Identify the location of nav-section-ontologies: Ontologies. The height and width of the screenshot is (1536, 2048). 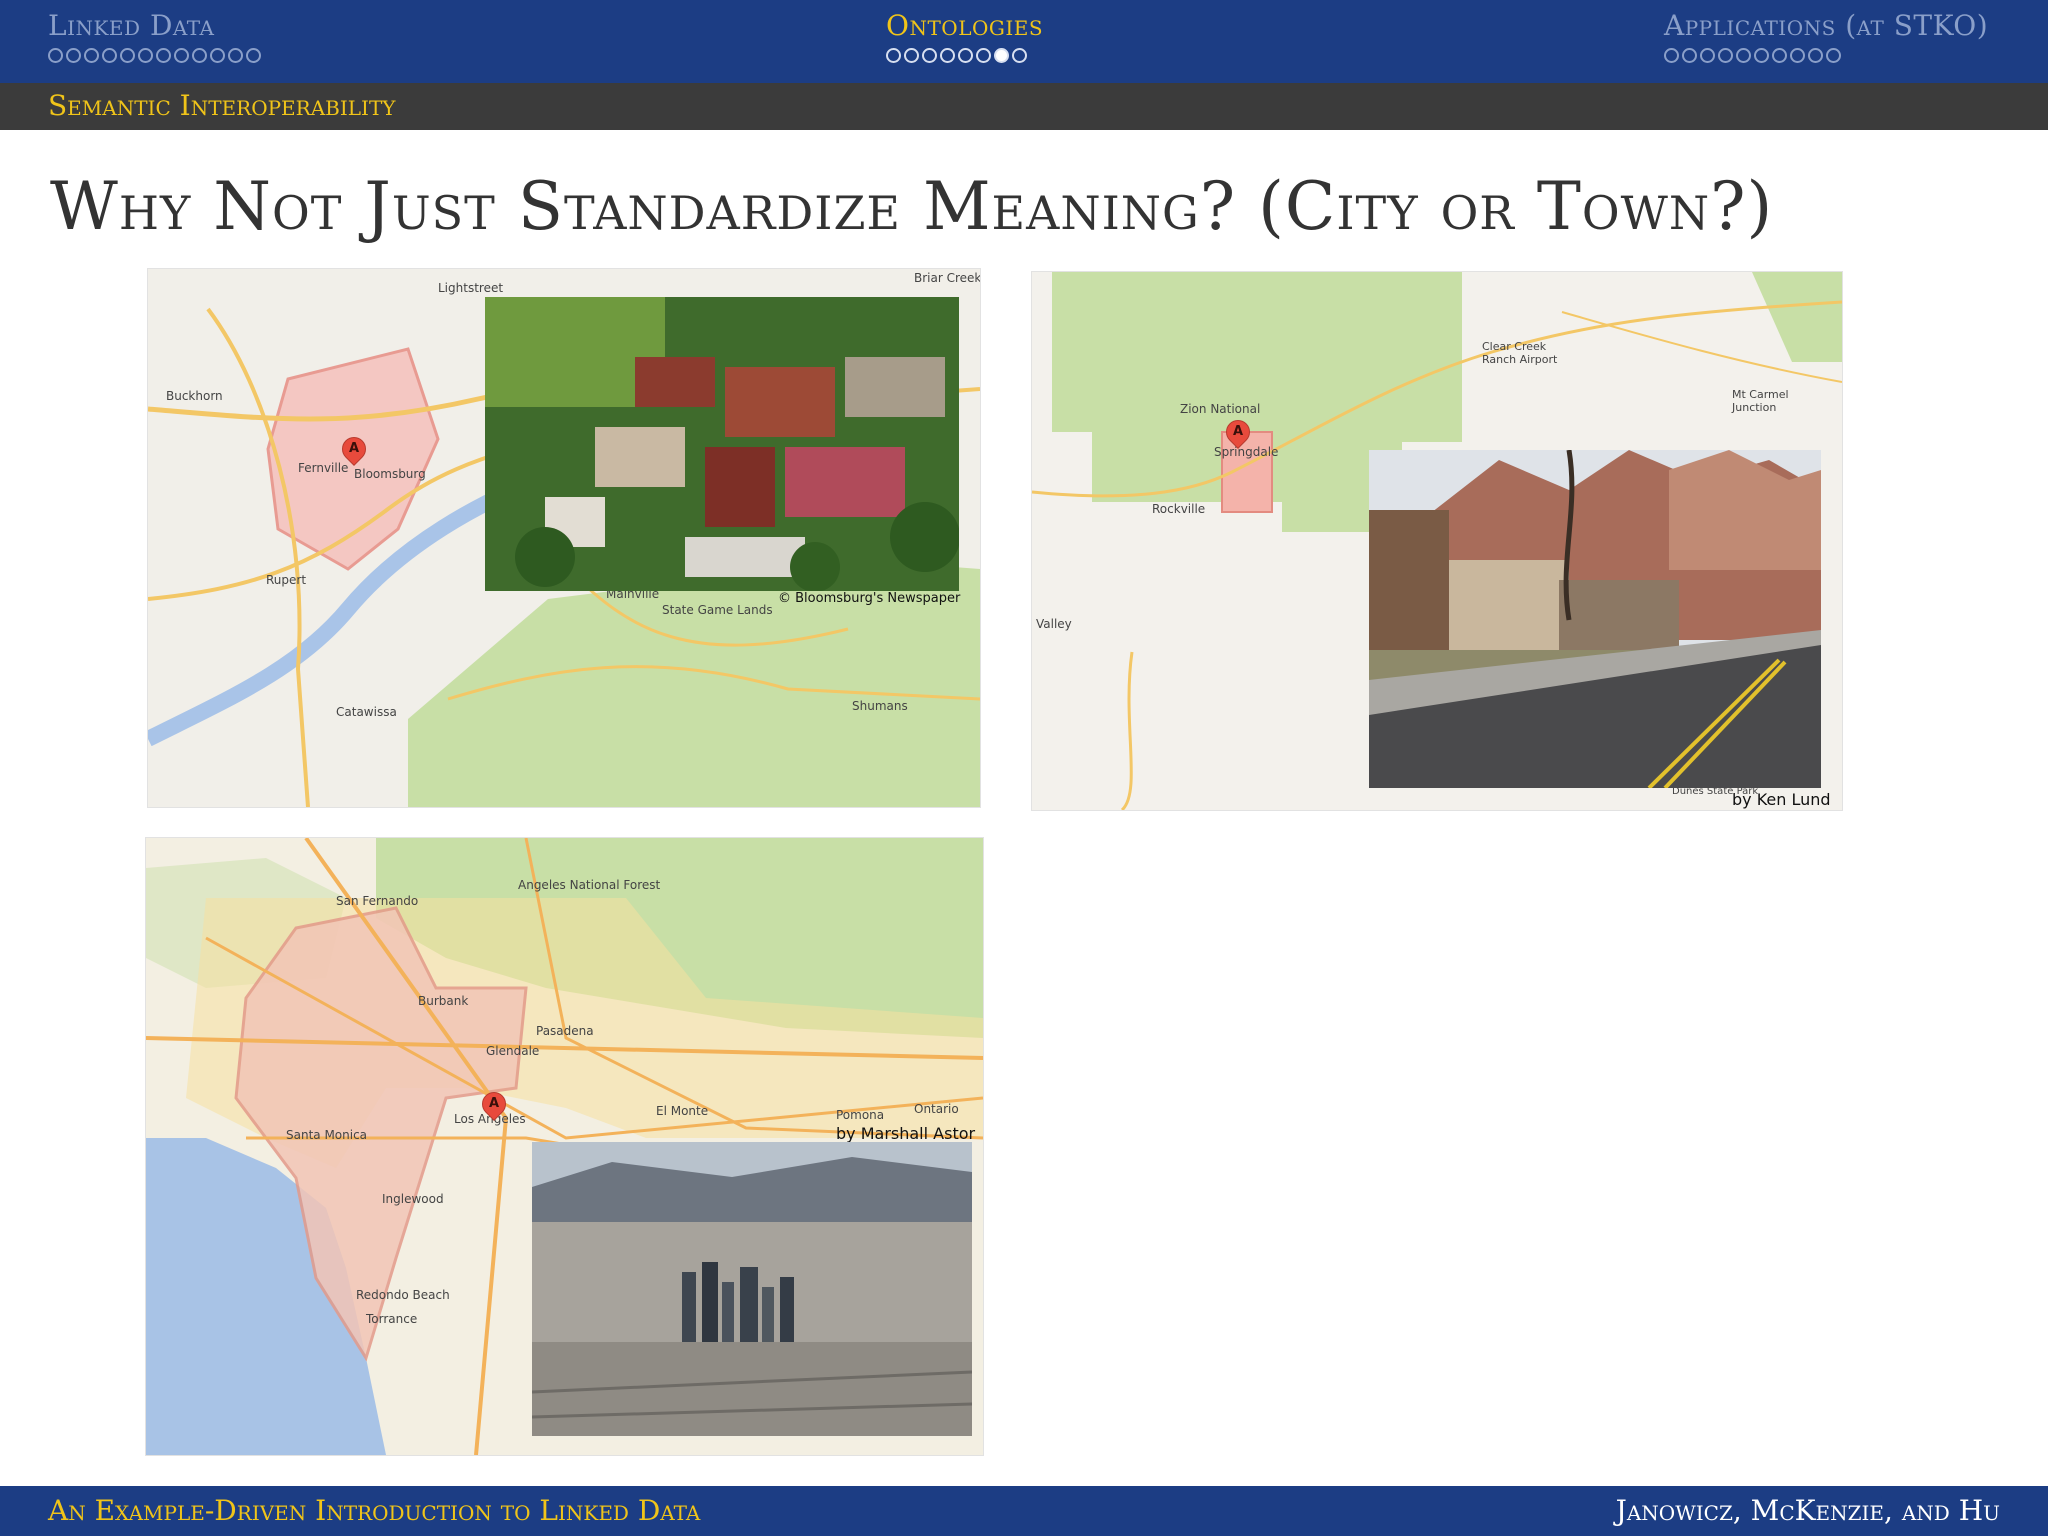
(964, 35).